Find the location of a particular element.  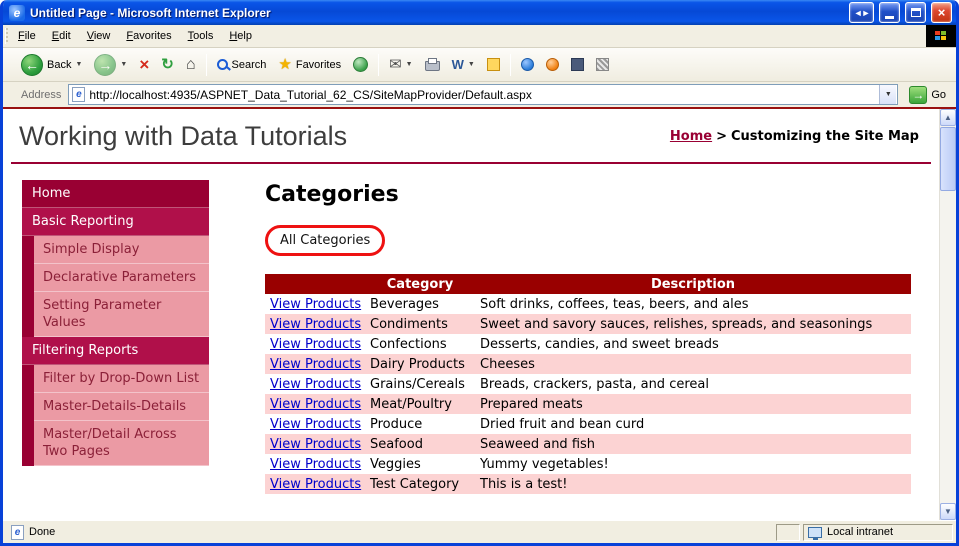

home-button: ⌂ is located at coordinates (191, 65).